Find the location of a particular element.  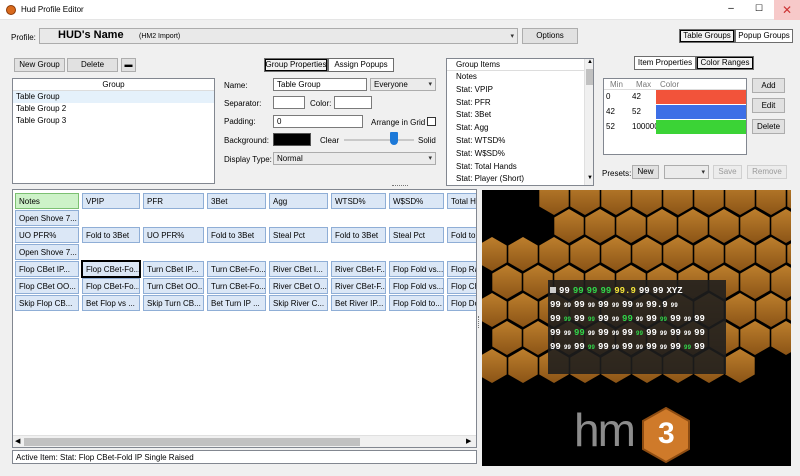

group-list-item: Table Group 3 is located at coordinates (113, 121).